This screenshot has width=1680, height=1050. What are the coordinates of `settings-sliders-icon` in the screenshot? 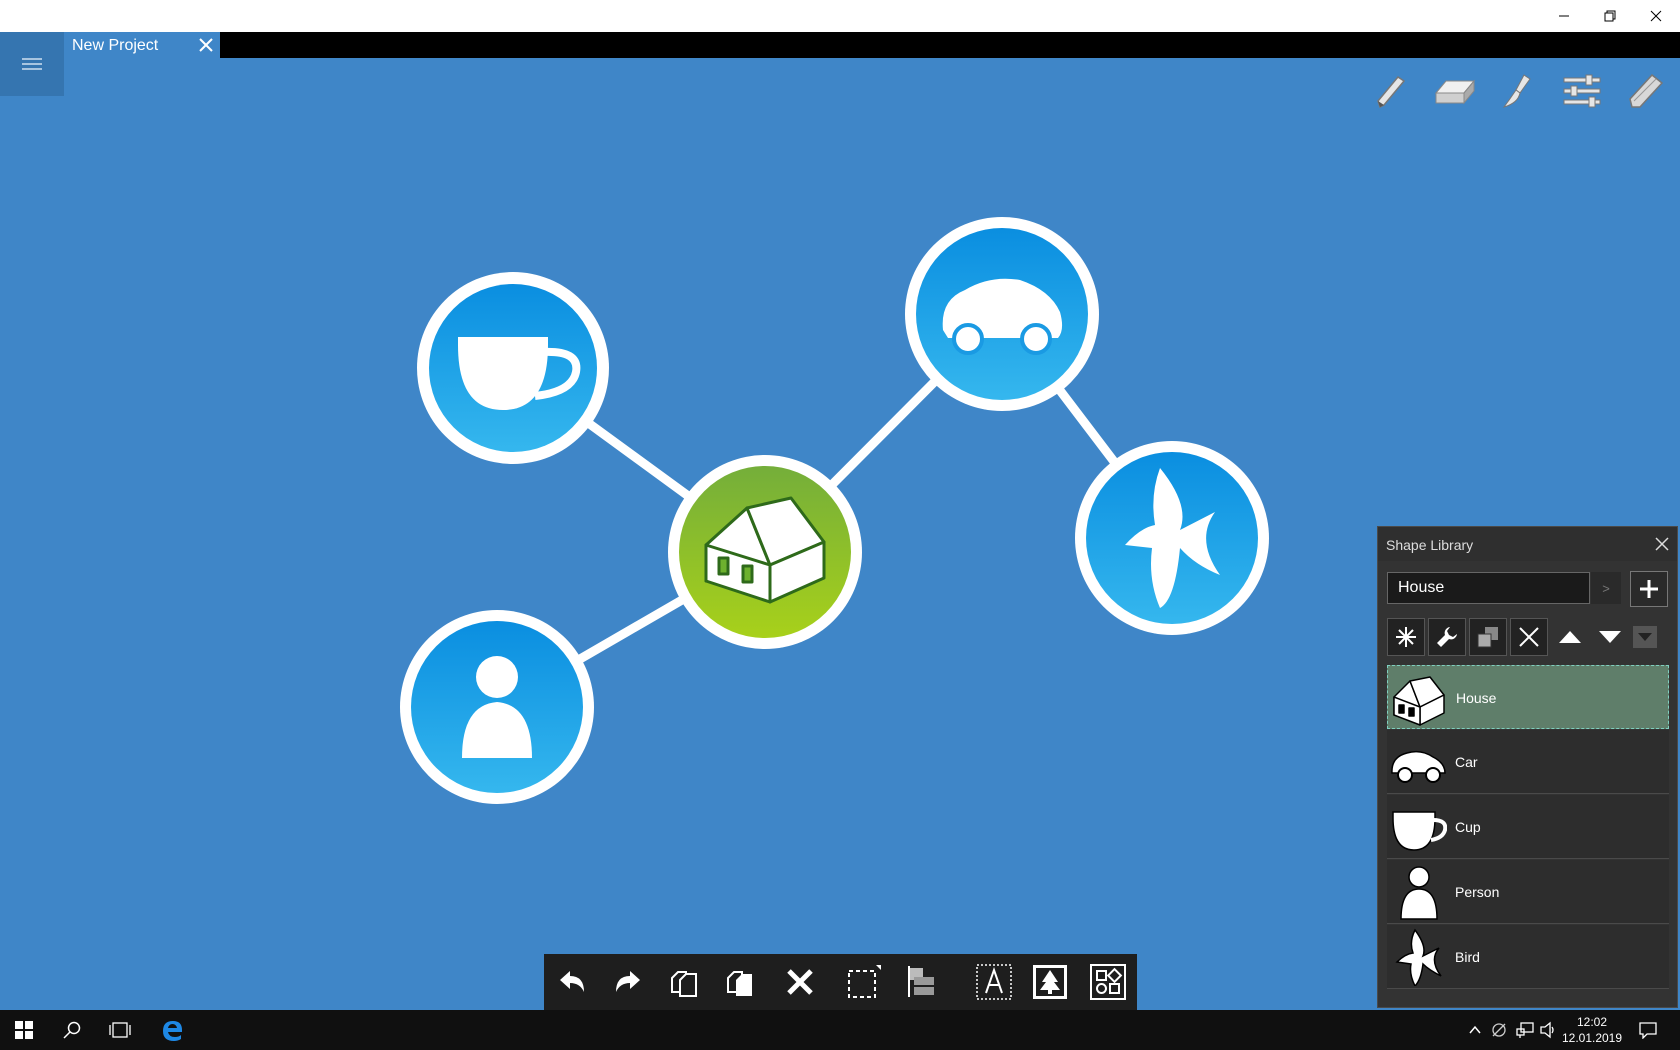 It's located at (1582, 91).